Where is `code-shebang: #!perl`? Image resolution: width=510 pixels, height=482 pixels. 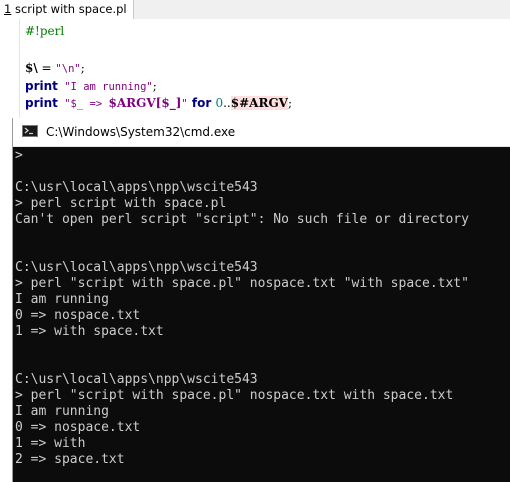
code-shebang: #!perl is located at coordinates (45, 31).